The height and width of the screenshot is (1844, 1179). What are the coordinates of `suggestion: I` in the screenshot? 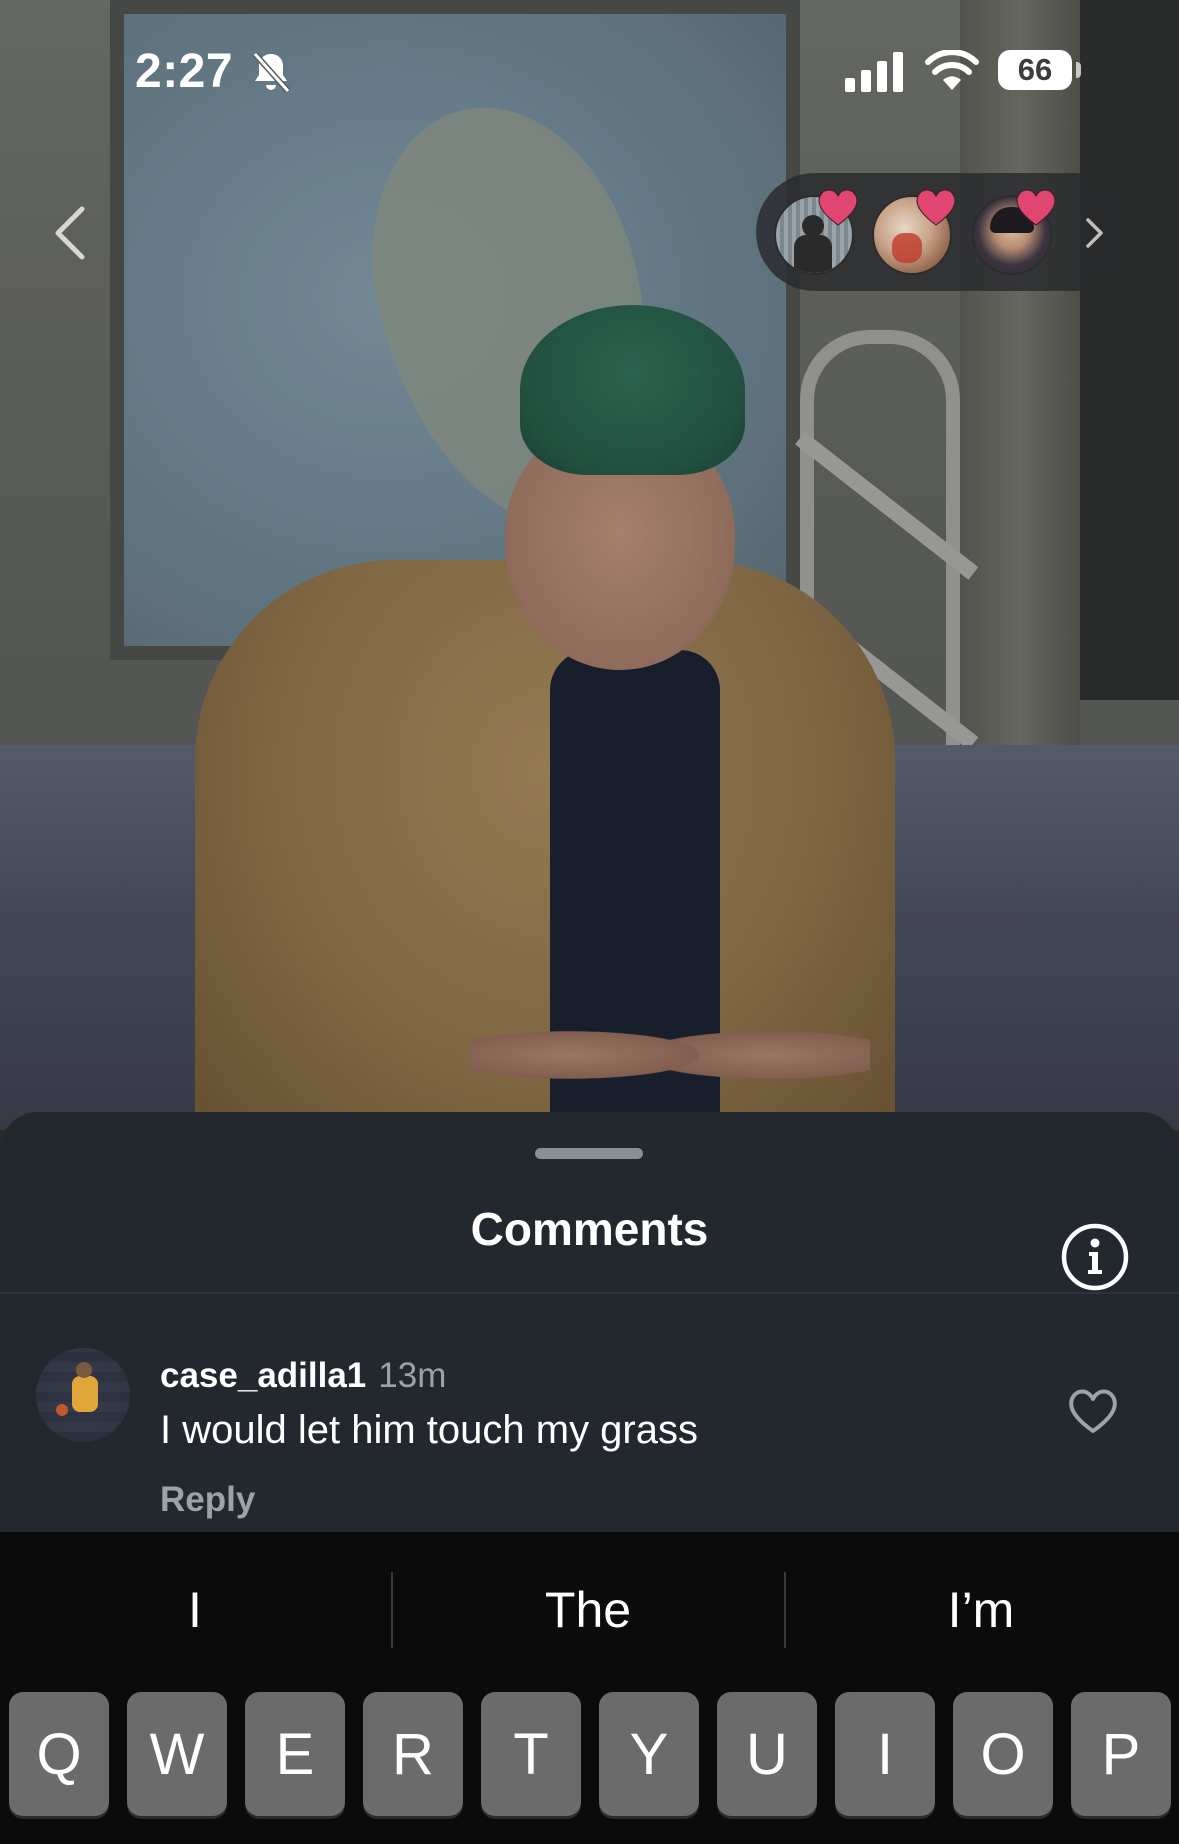 It's located at (195, 1610).